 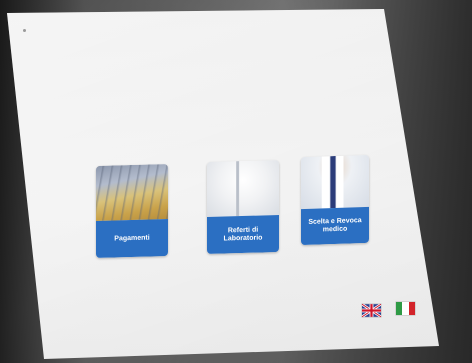 I want to click on doctor-with-tie-image, so click(x=335, y=182).